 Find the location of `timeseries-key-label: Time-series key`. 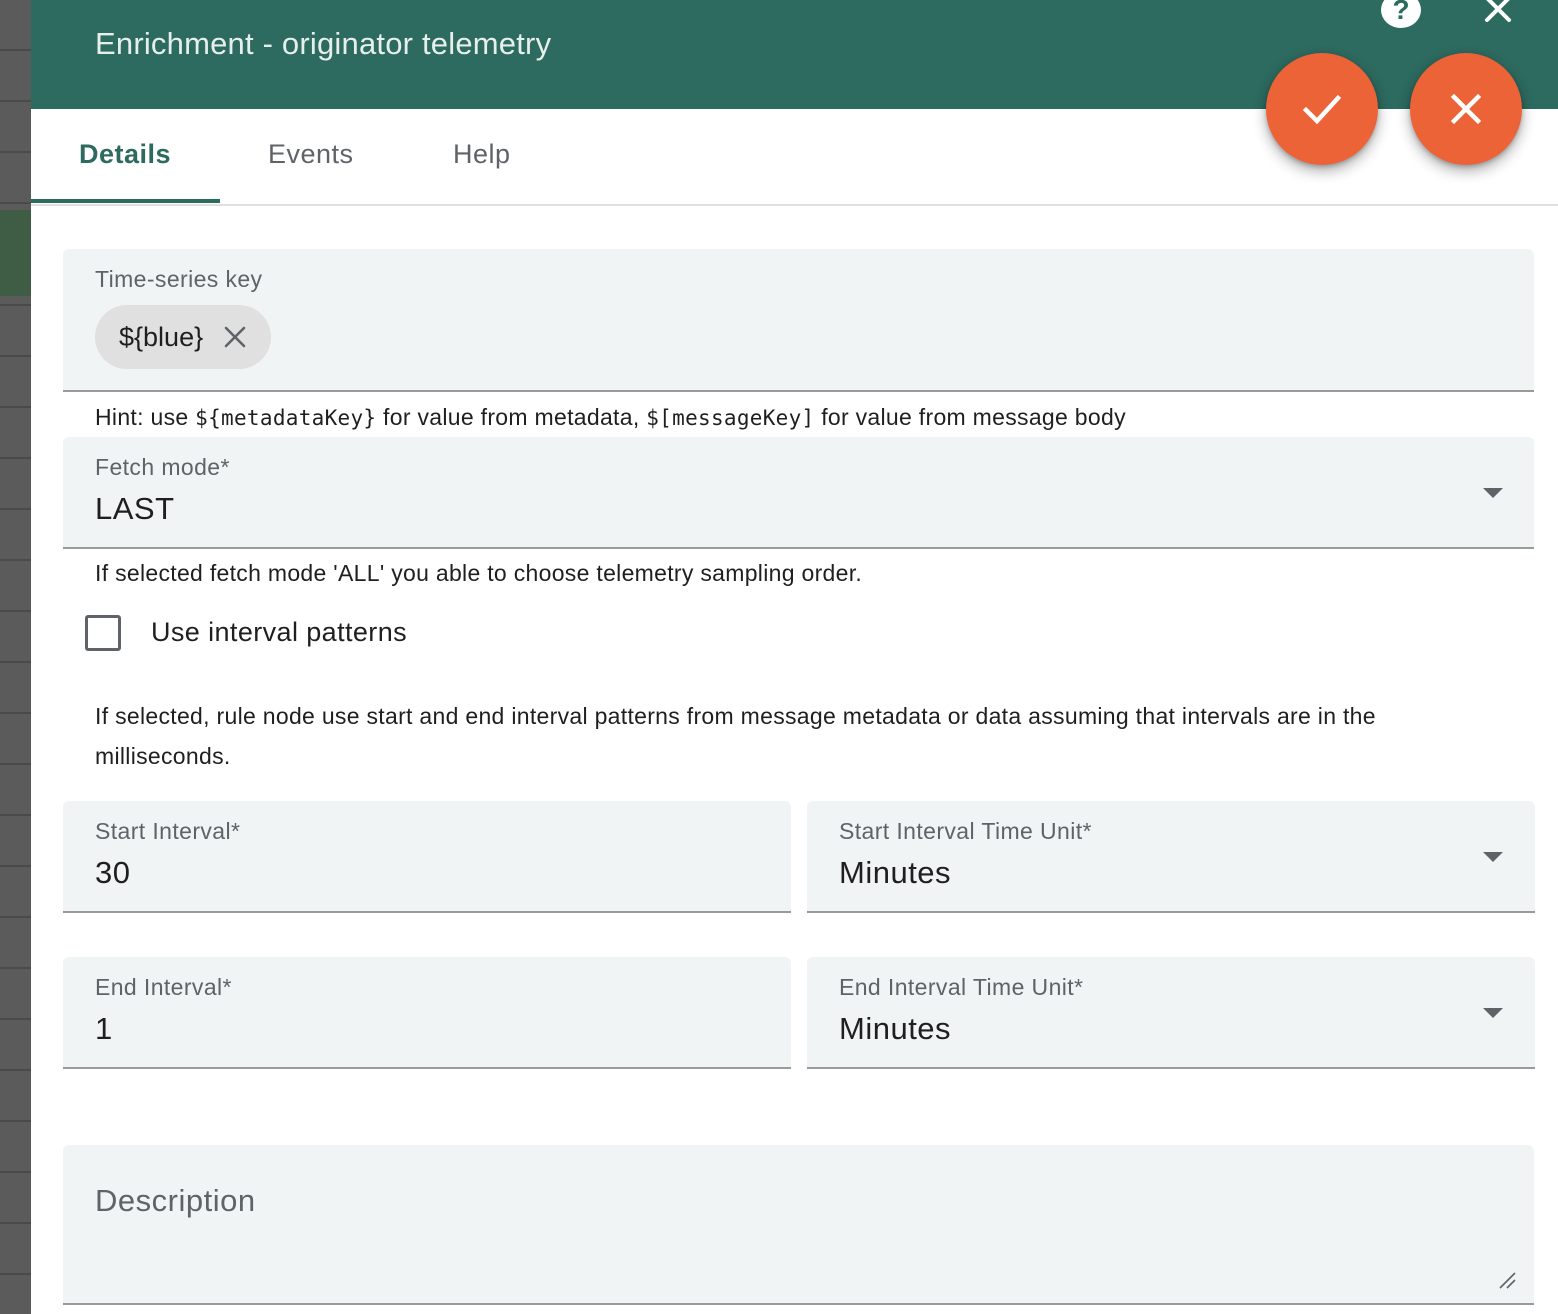

timeseries-key-label: Time-series key is located at coordinates (179, 279).